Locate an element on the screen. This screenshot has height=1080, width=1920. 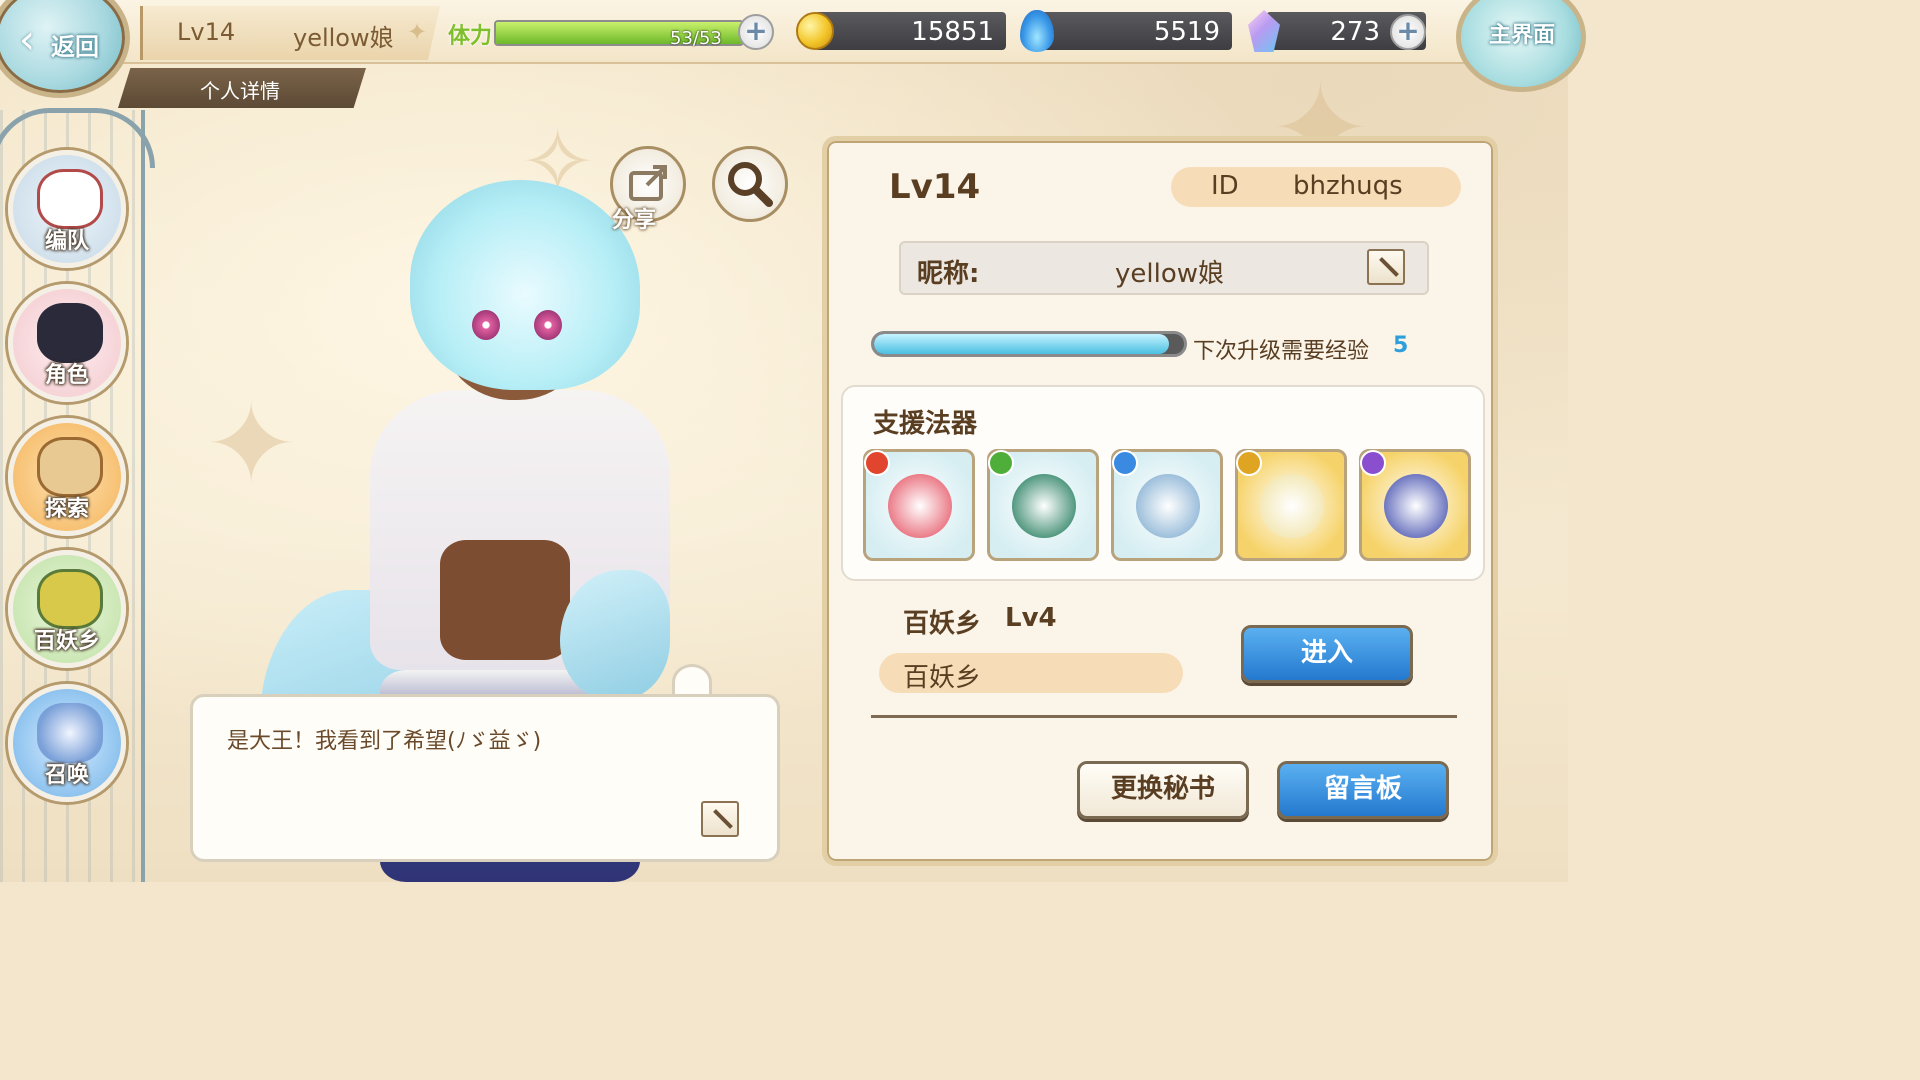
sidebar-item-character: 角色 is located at coordinates (67, 343).